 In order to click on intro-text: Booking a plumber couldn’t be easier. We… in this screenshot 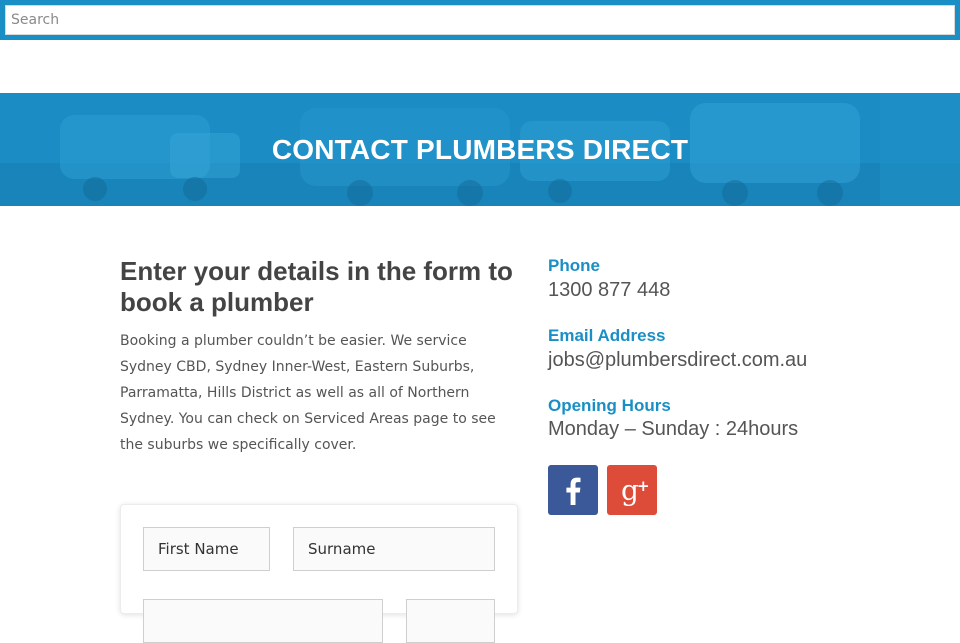, I will do `click(308, 393)`.